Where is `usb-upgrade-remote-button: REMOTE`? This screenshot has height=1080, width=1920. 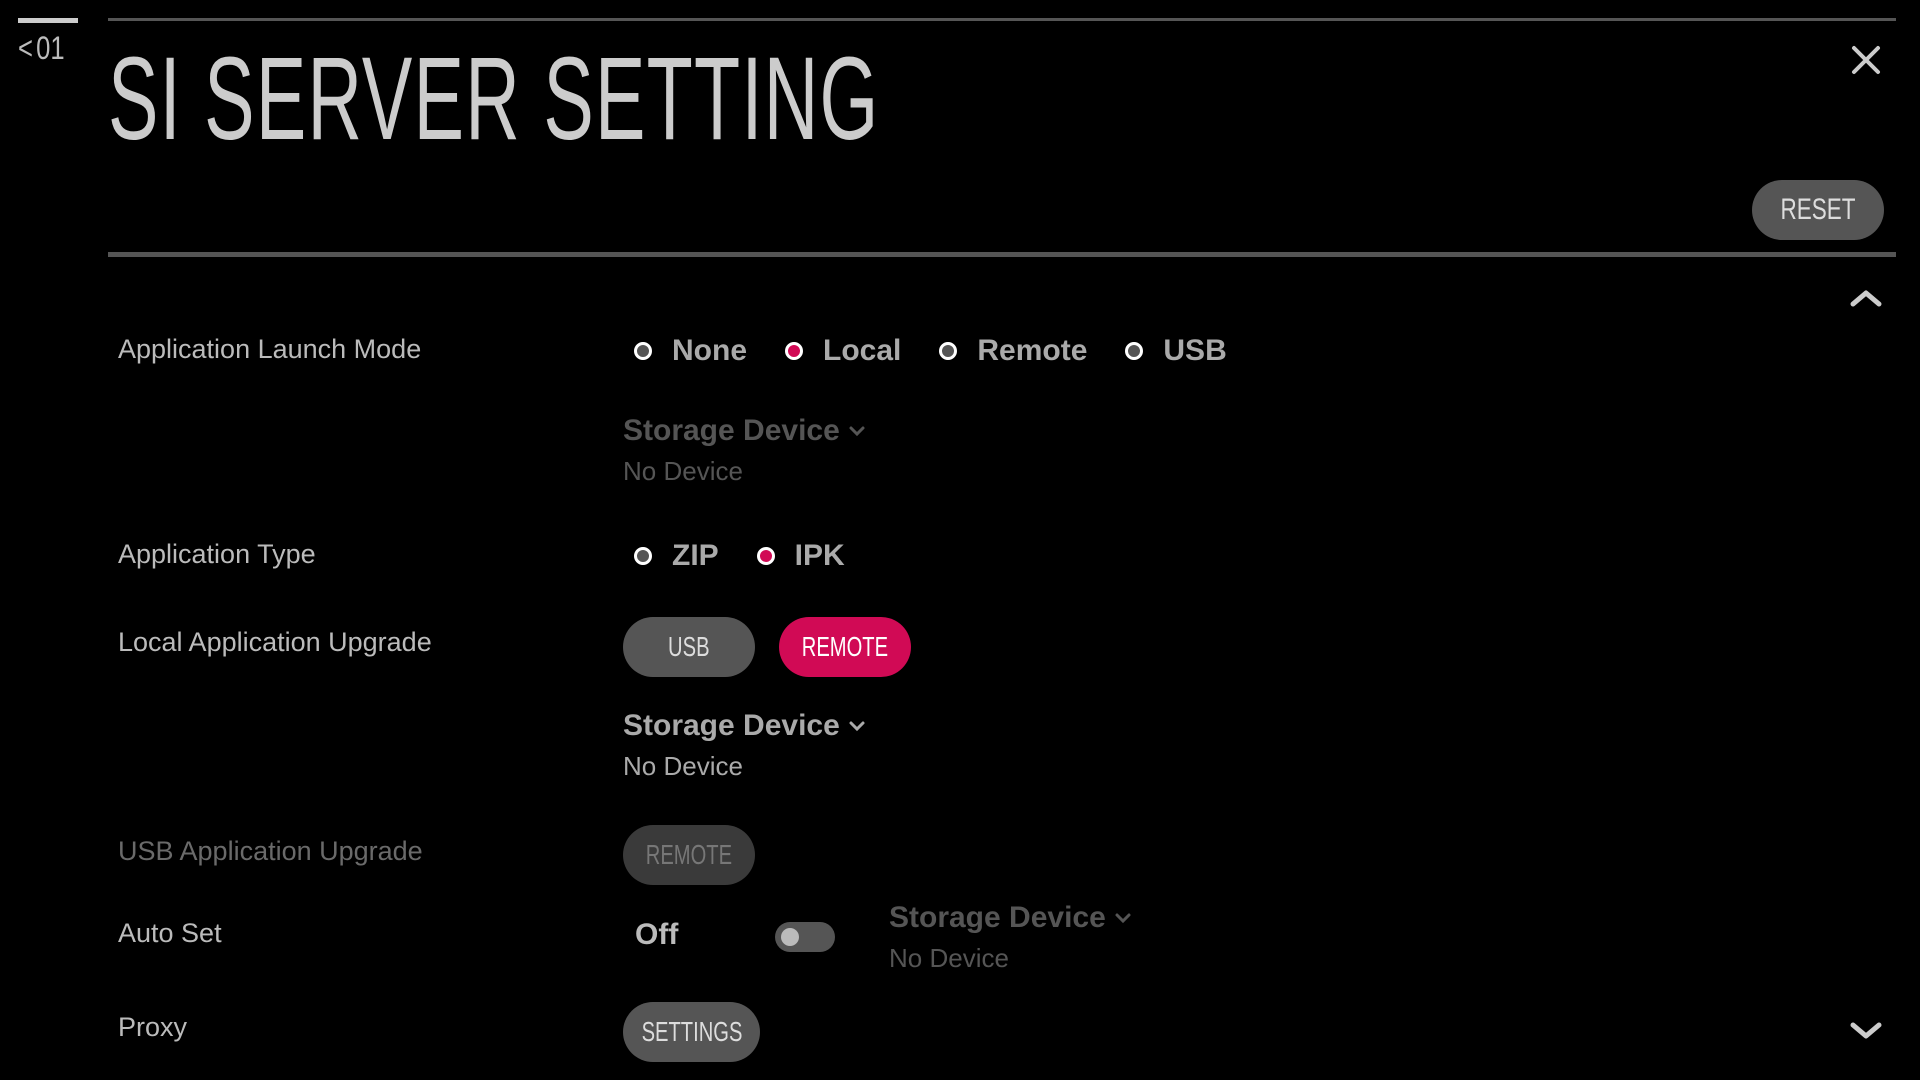
usb-upgrade-remote-button: REMOTE is located at coordinates (689, 855).